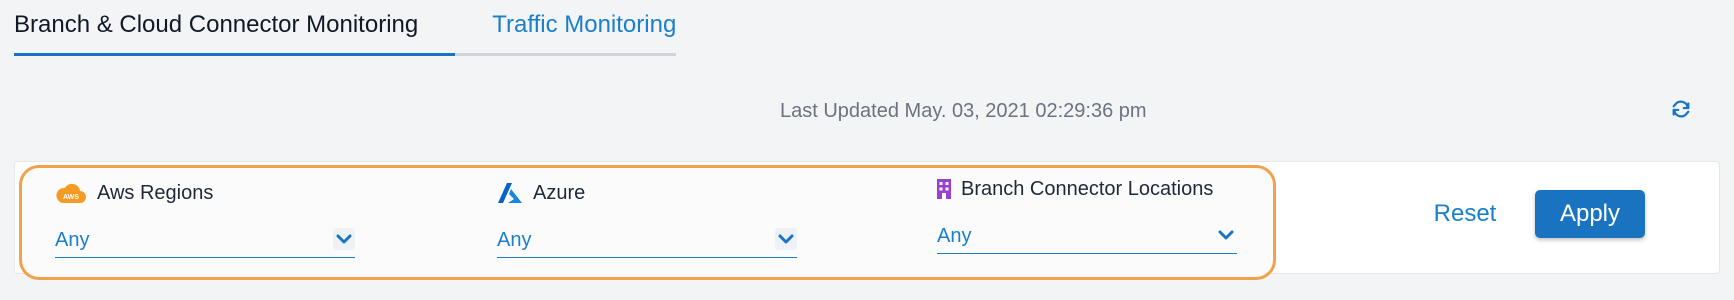 This screenshot has width=1734, height=300. What do you see at coordinates (944, 189) in the screenshot?
I see `building-icon` at bounding box center [944, 189].